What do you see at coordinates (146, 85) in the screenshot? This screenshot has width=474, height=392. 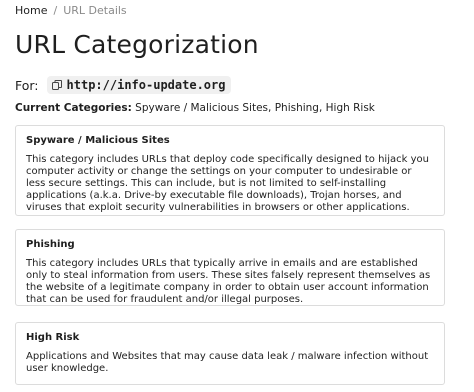 I see `url-value: http://info-update.org` at bounding box center [146, 85].